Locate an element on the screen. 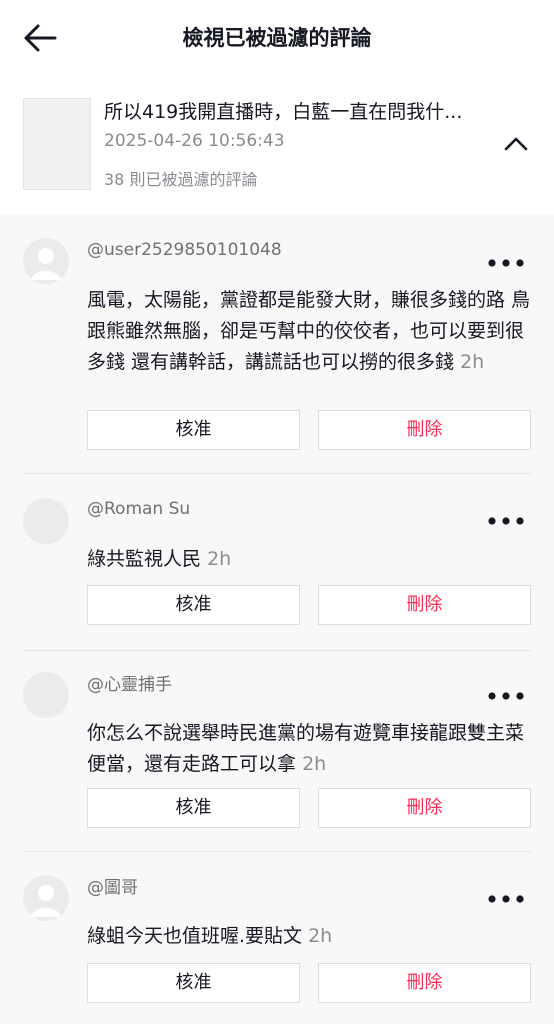 Image resolution: width=554 pixels, height=1024 pixels. comment-text: 綠蛆今天也值班喔.要貼文 2h is located at coordinates (309, 936).